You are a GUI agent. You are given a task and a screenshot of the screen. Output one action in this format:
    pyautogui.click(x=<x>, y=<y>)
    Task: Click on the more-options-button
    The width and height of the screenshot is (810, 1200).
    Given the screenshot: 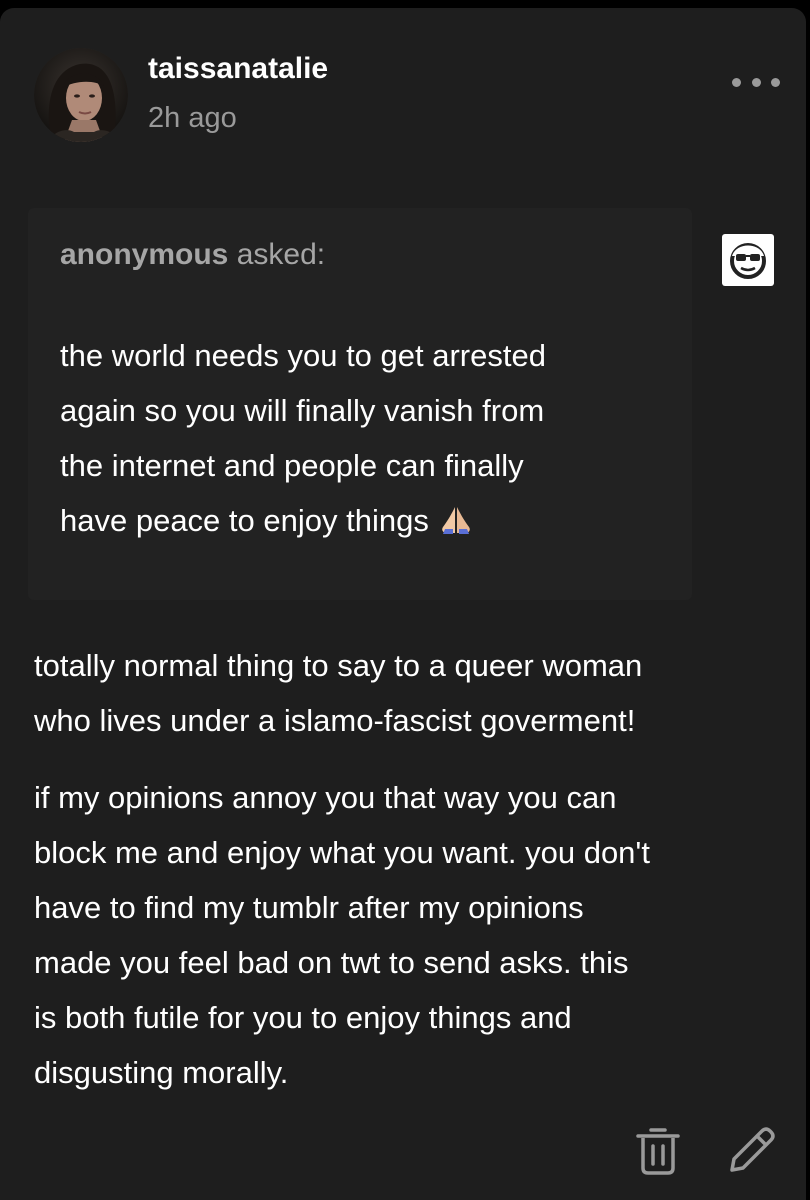 What is the action you would take?
    pyautogui.click(x=756, y=82)
    